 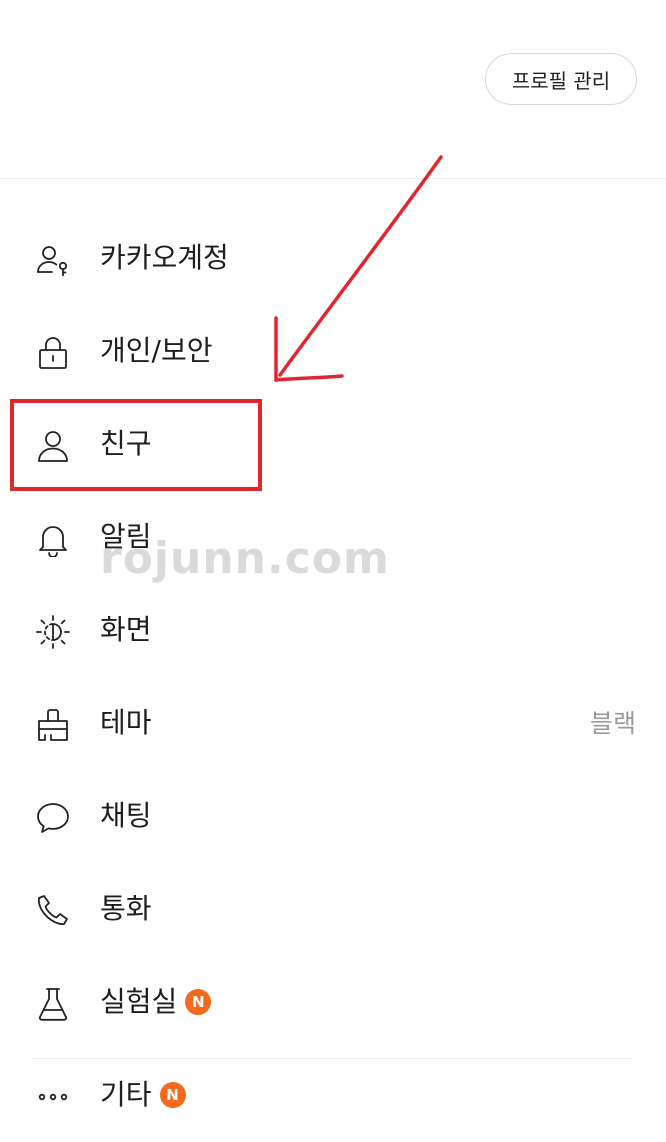 What do you see at coordinates (333, 1095) in the screenshot?
I see `menu-item-etc: 기타 N` at bounding box center [333, 1095].